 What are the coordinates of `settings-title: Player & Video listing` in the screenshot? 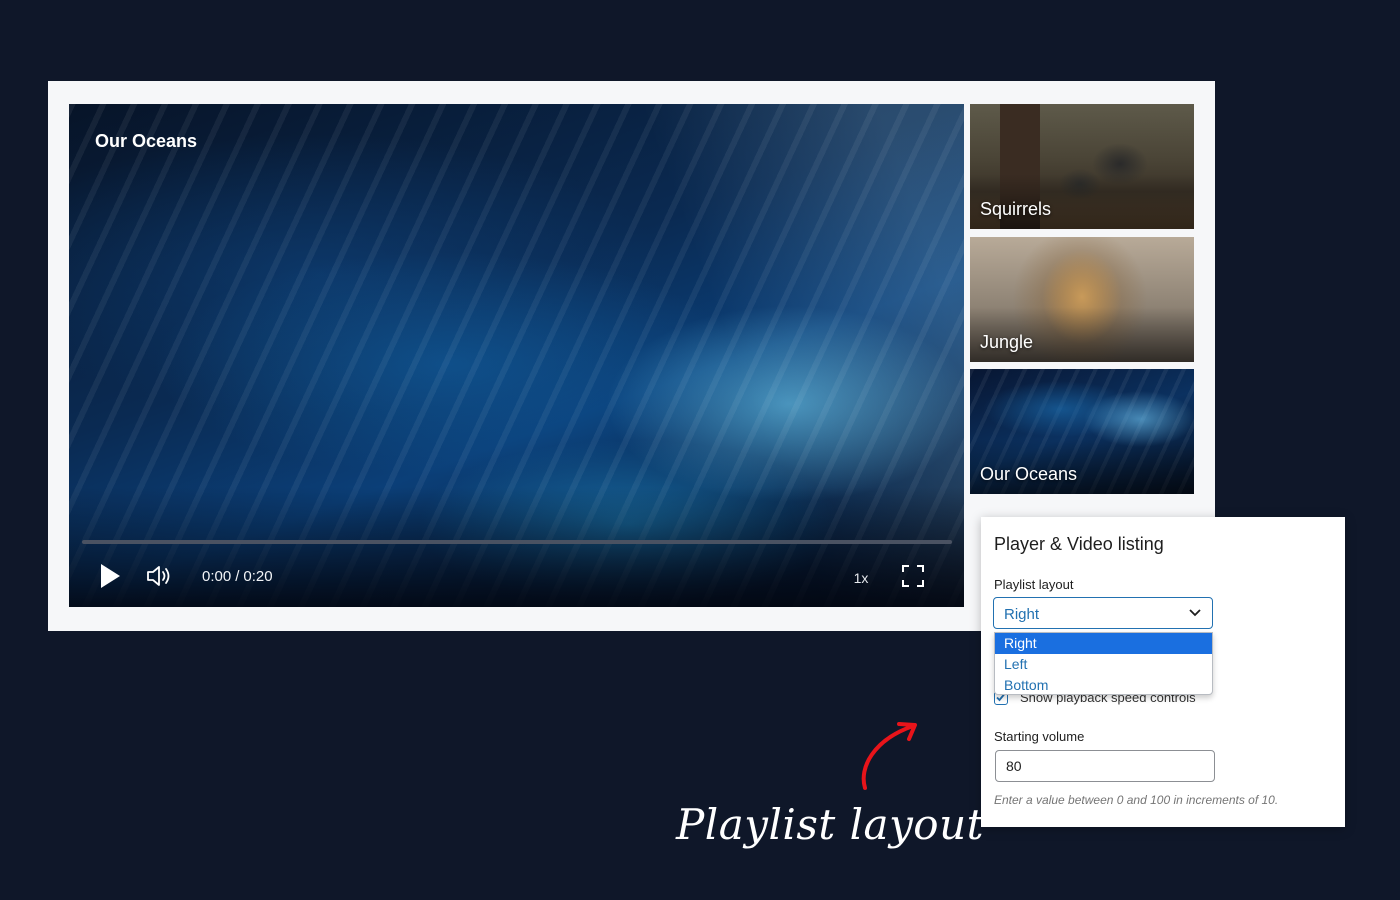 It's located at (1079, 544).